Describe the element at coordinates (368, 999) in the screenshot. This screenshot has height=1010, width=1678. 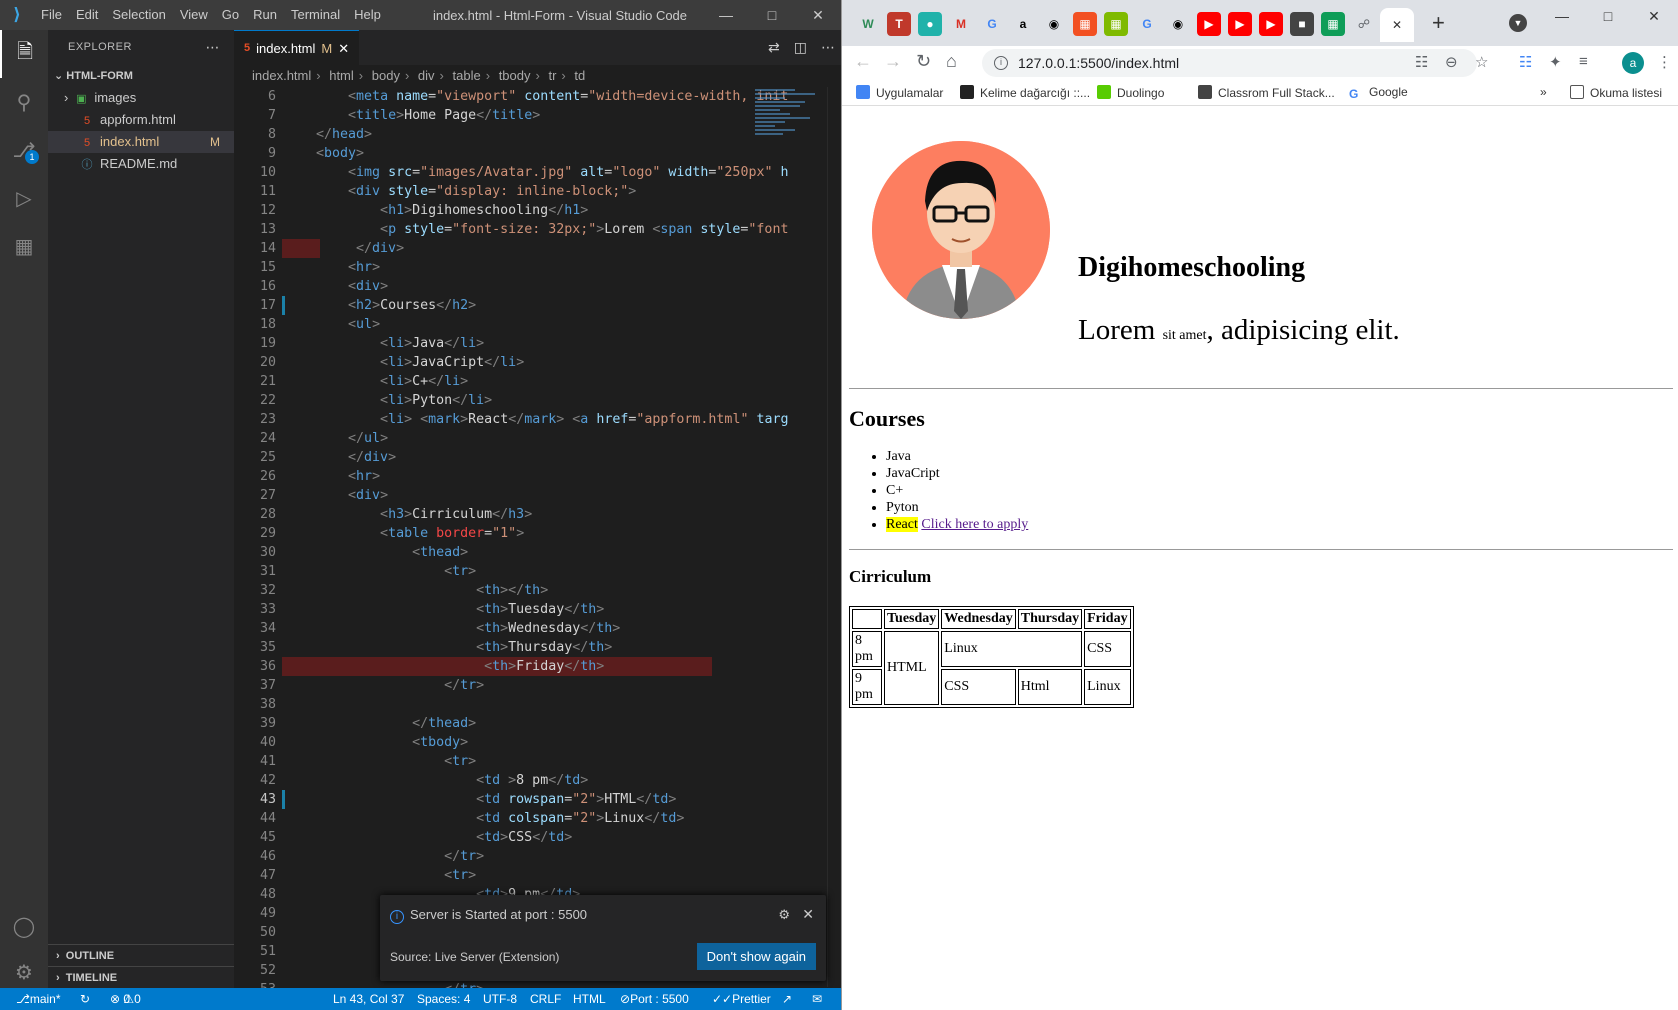
I see `cursor-position: Ln 43, Col 37` at that location.